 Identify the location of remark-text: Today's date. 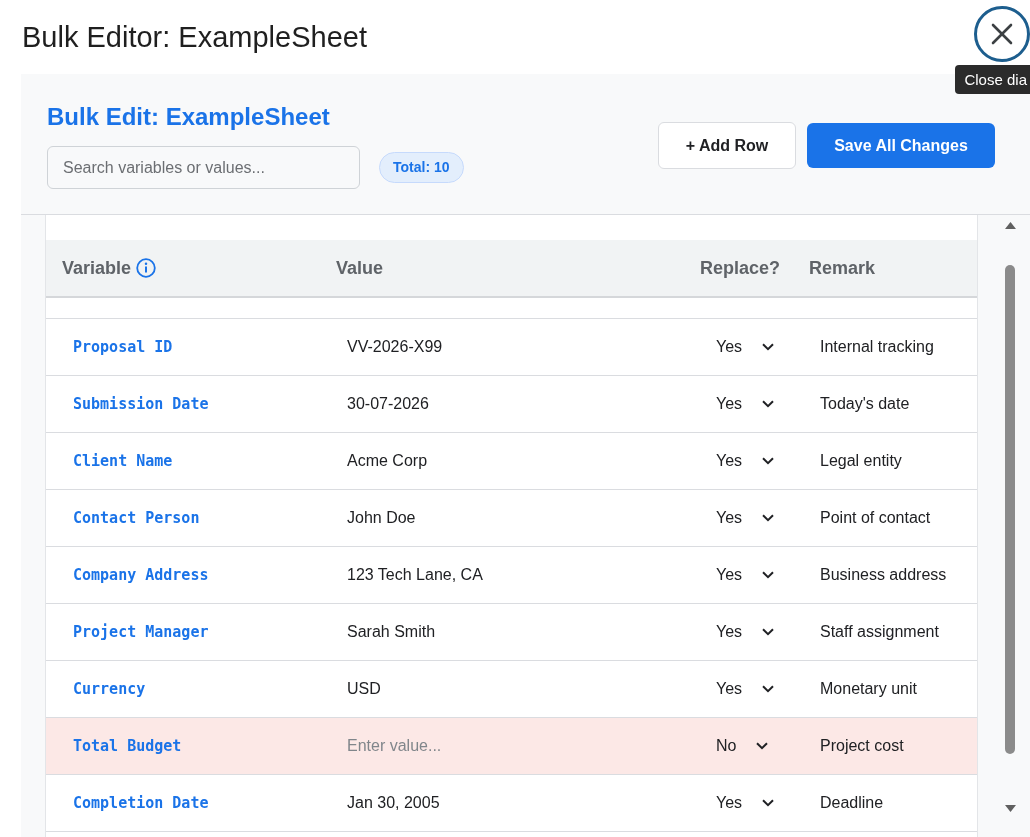
(865, 404).